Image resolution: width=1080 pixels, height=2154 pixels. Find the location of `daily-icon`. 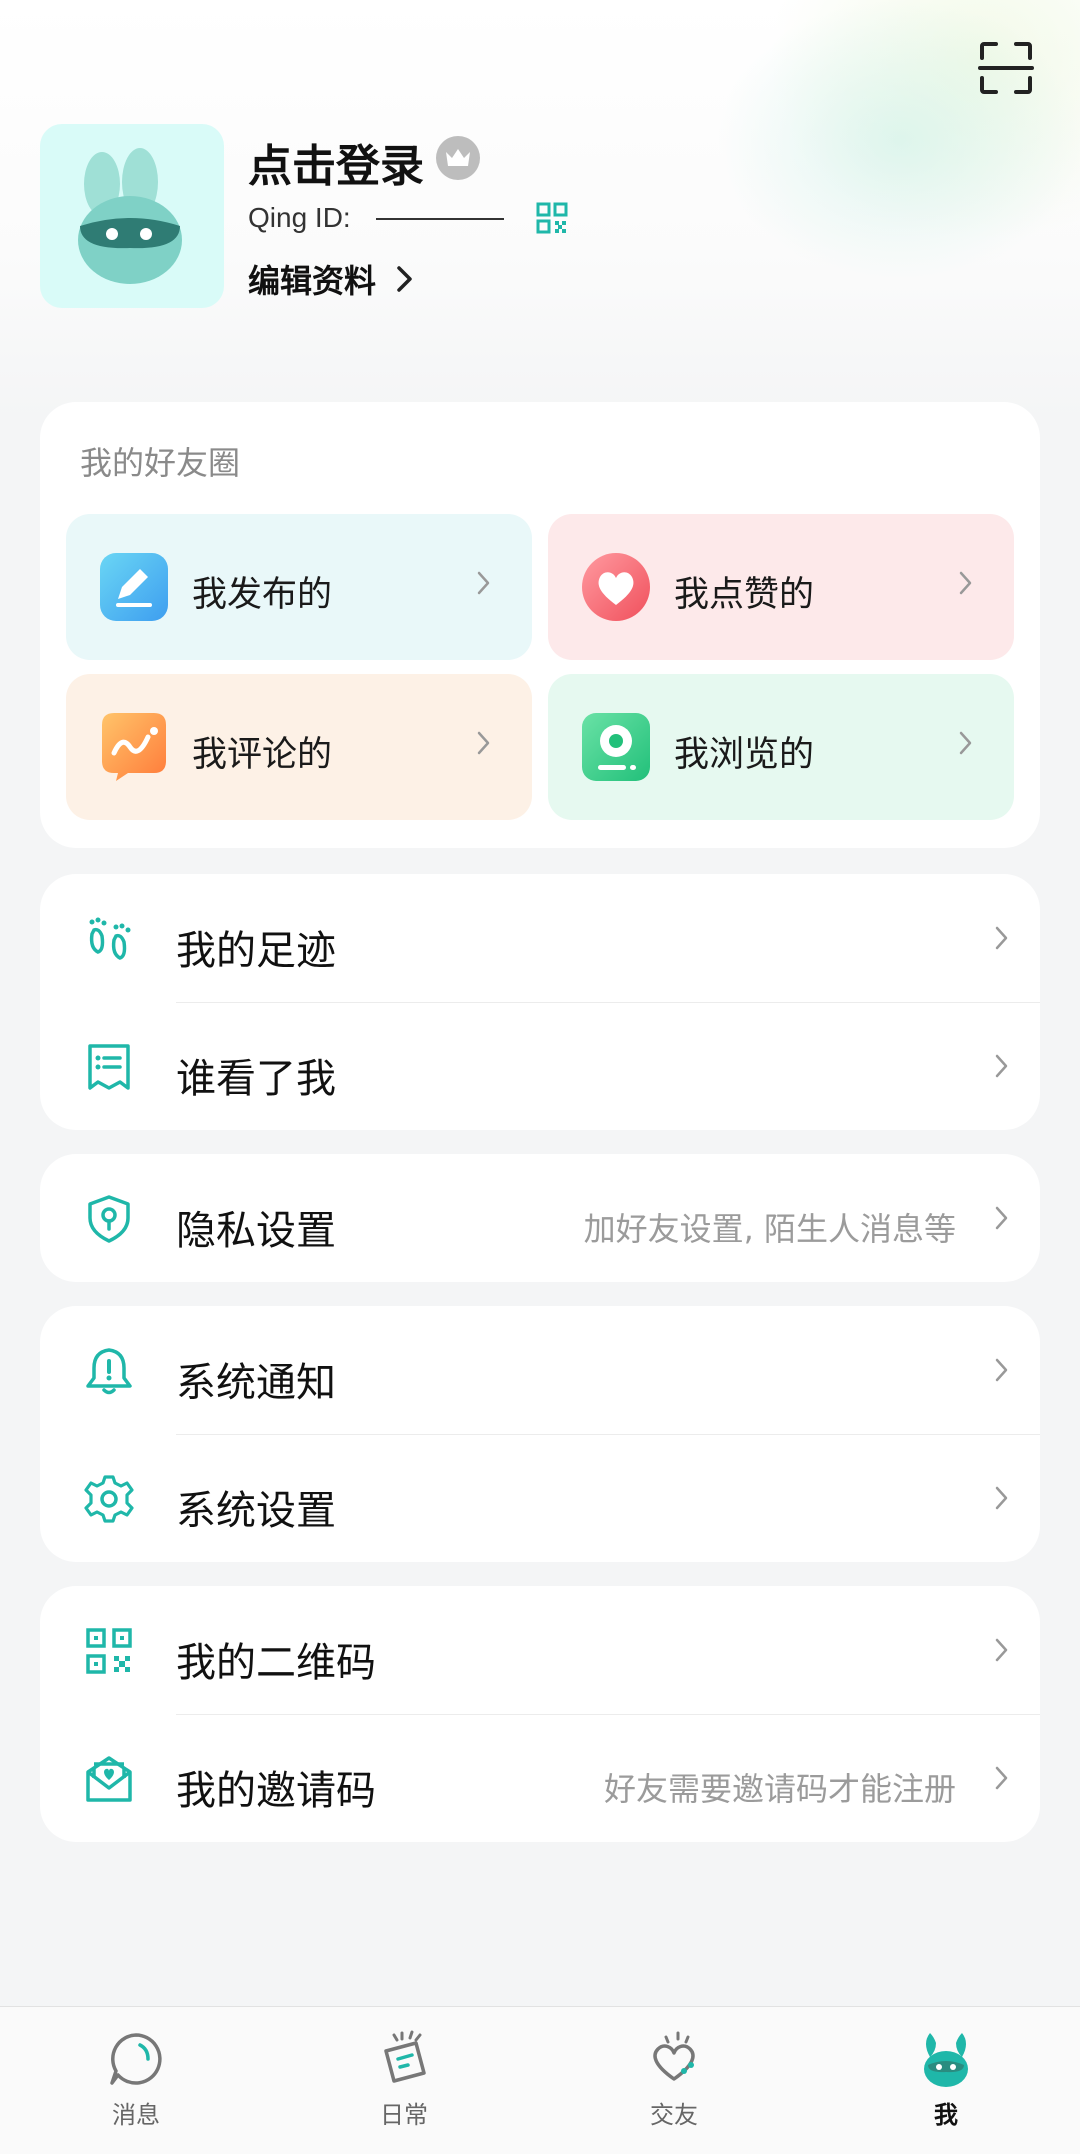

daily-icon is located at coordinates (405, 2056).